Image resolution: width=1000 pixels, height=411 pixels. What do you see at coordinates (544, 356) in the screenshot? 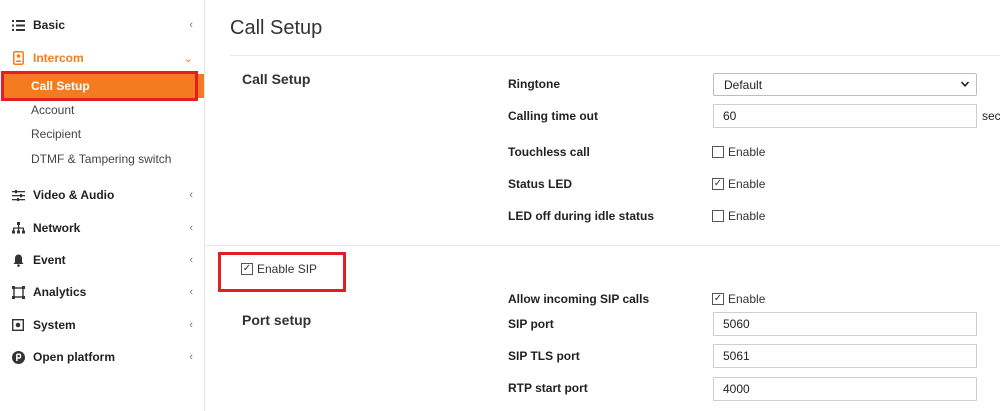
I see `sip-tls-port-label: SIP TLS port` at bounding box center [544, 356].